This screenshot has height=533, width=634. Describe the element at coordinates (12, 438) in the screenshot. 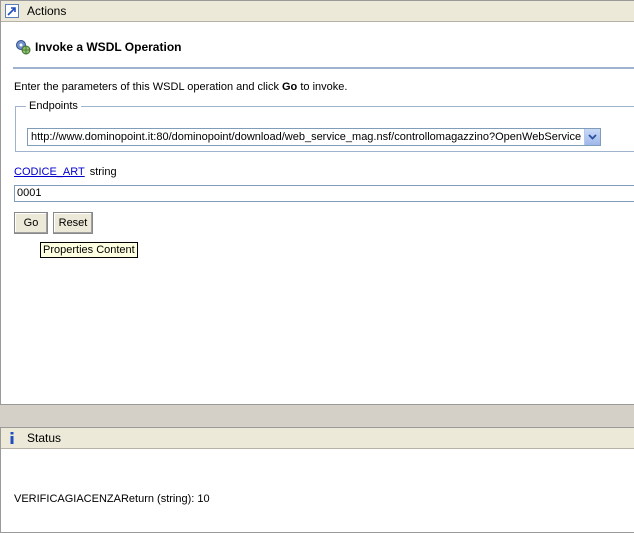

I see `info-icon` at that location.